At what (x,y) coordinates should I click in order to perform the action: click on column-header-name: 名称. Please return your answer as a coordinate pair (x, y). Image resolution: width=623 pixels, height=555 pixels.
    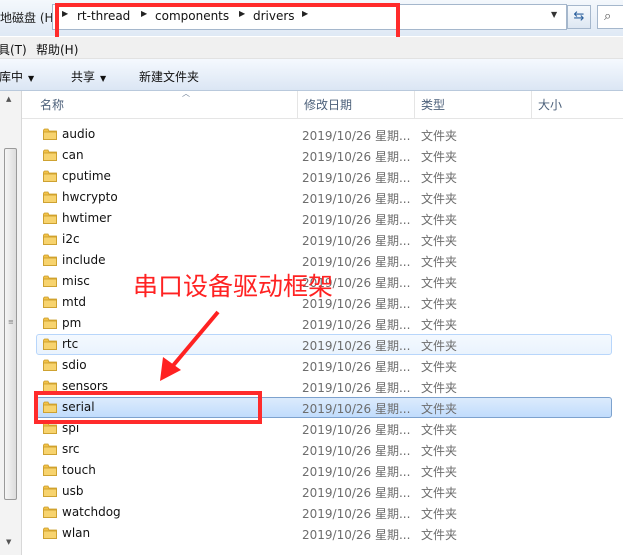
    Looking at the image, I should click on (166, 105).